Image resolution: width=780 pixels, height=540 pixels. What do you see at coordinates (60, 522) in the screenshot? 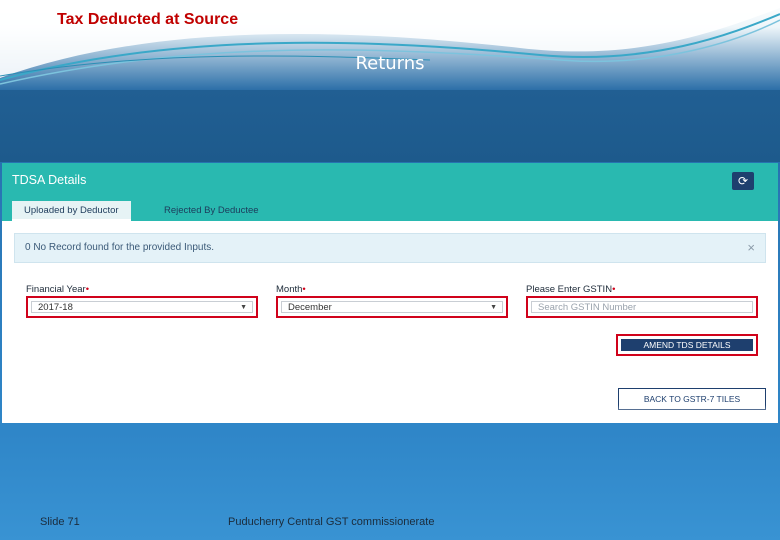
I see `slide-number: Slide 71` at bounding box center [60, 522].